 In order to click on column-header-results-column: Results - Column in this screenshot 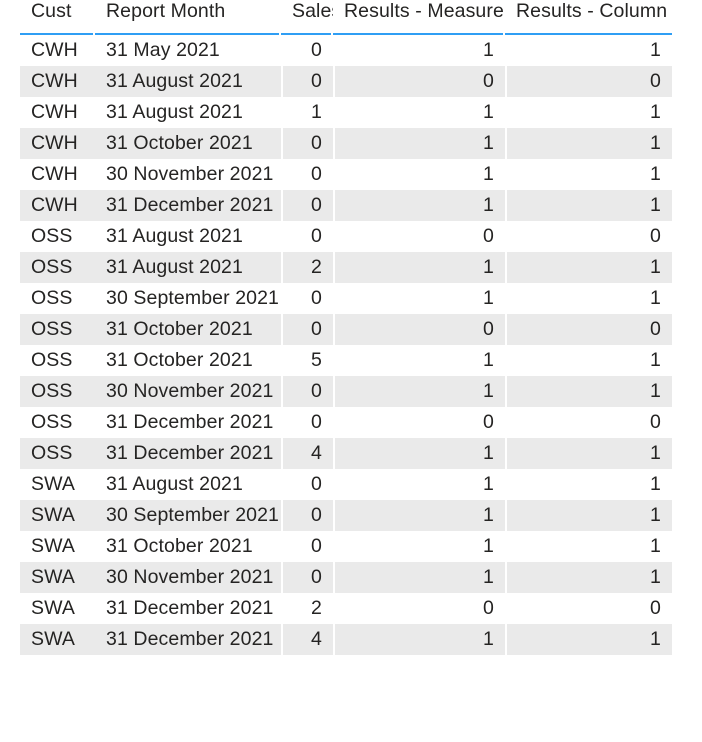, I will do `click(588, 17)`.